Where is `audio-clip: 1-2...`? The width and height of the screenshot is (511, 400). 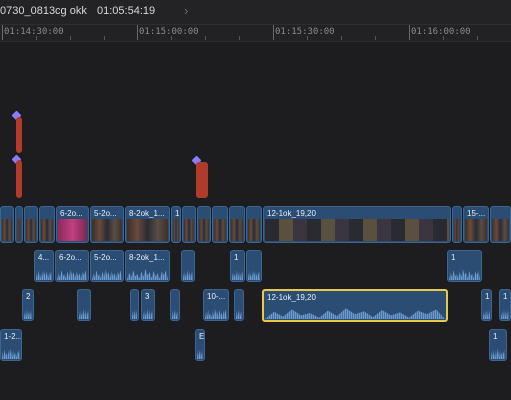
audio-clip: 1-2... is located at coordinates (11, 345).